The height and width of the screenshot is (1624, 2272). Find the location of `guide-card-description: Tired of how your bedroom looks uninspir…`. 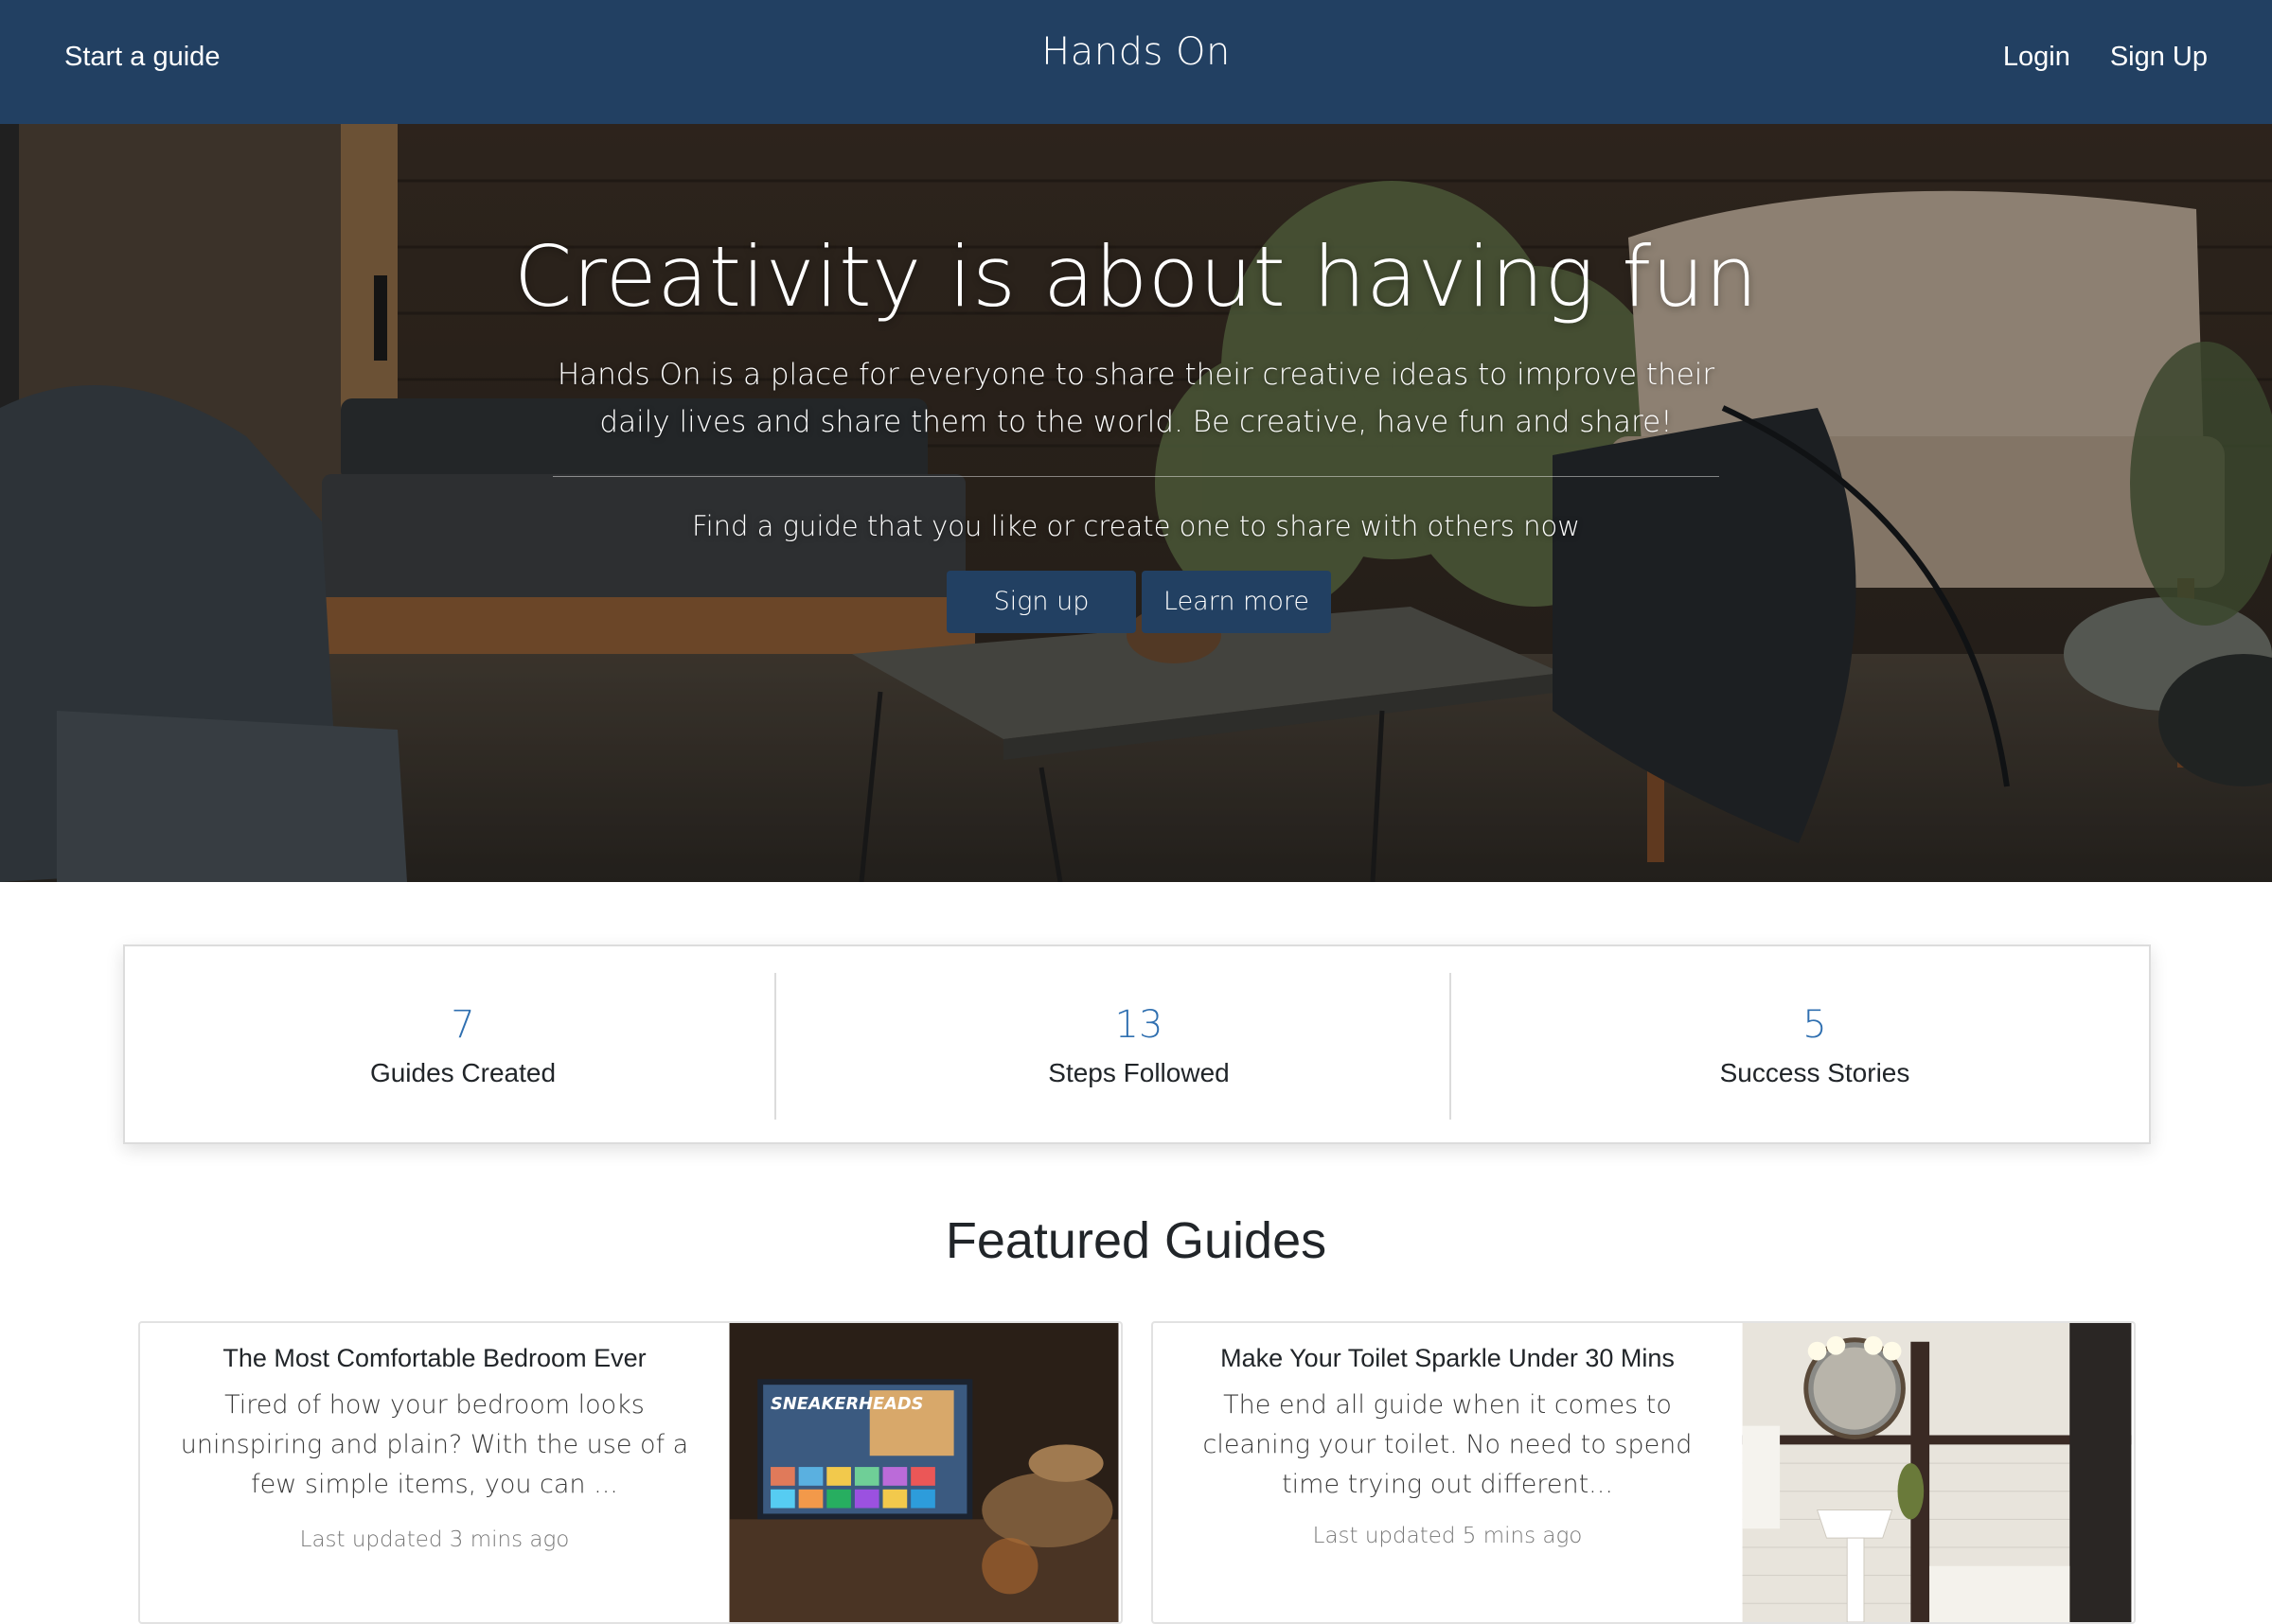

guide-card-description: Tired of how your bedroom looks uninspir… is located at coordinates (434, 1445).